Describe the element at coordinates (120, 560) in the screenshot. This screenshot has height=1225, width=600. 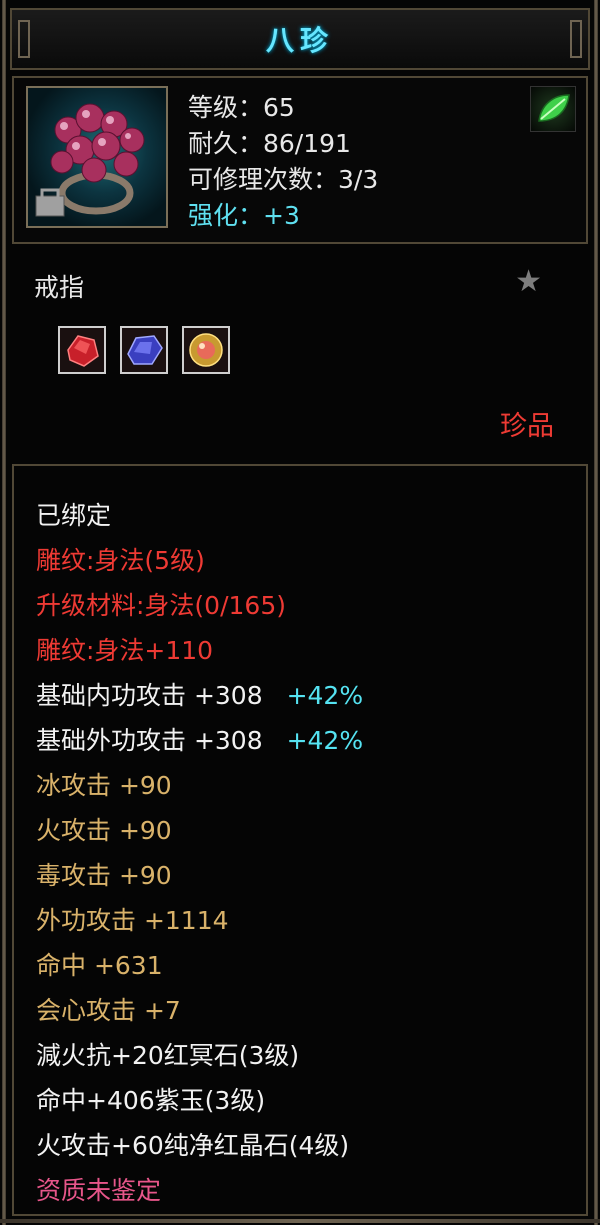
I see `attr-engraving: 雕纹:身法(5级)` at that location.